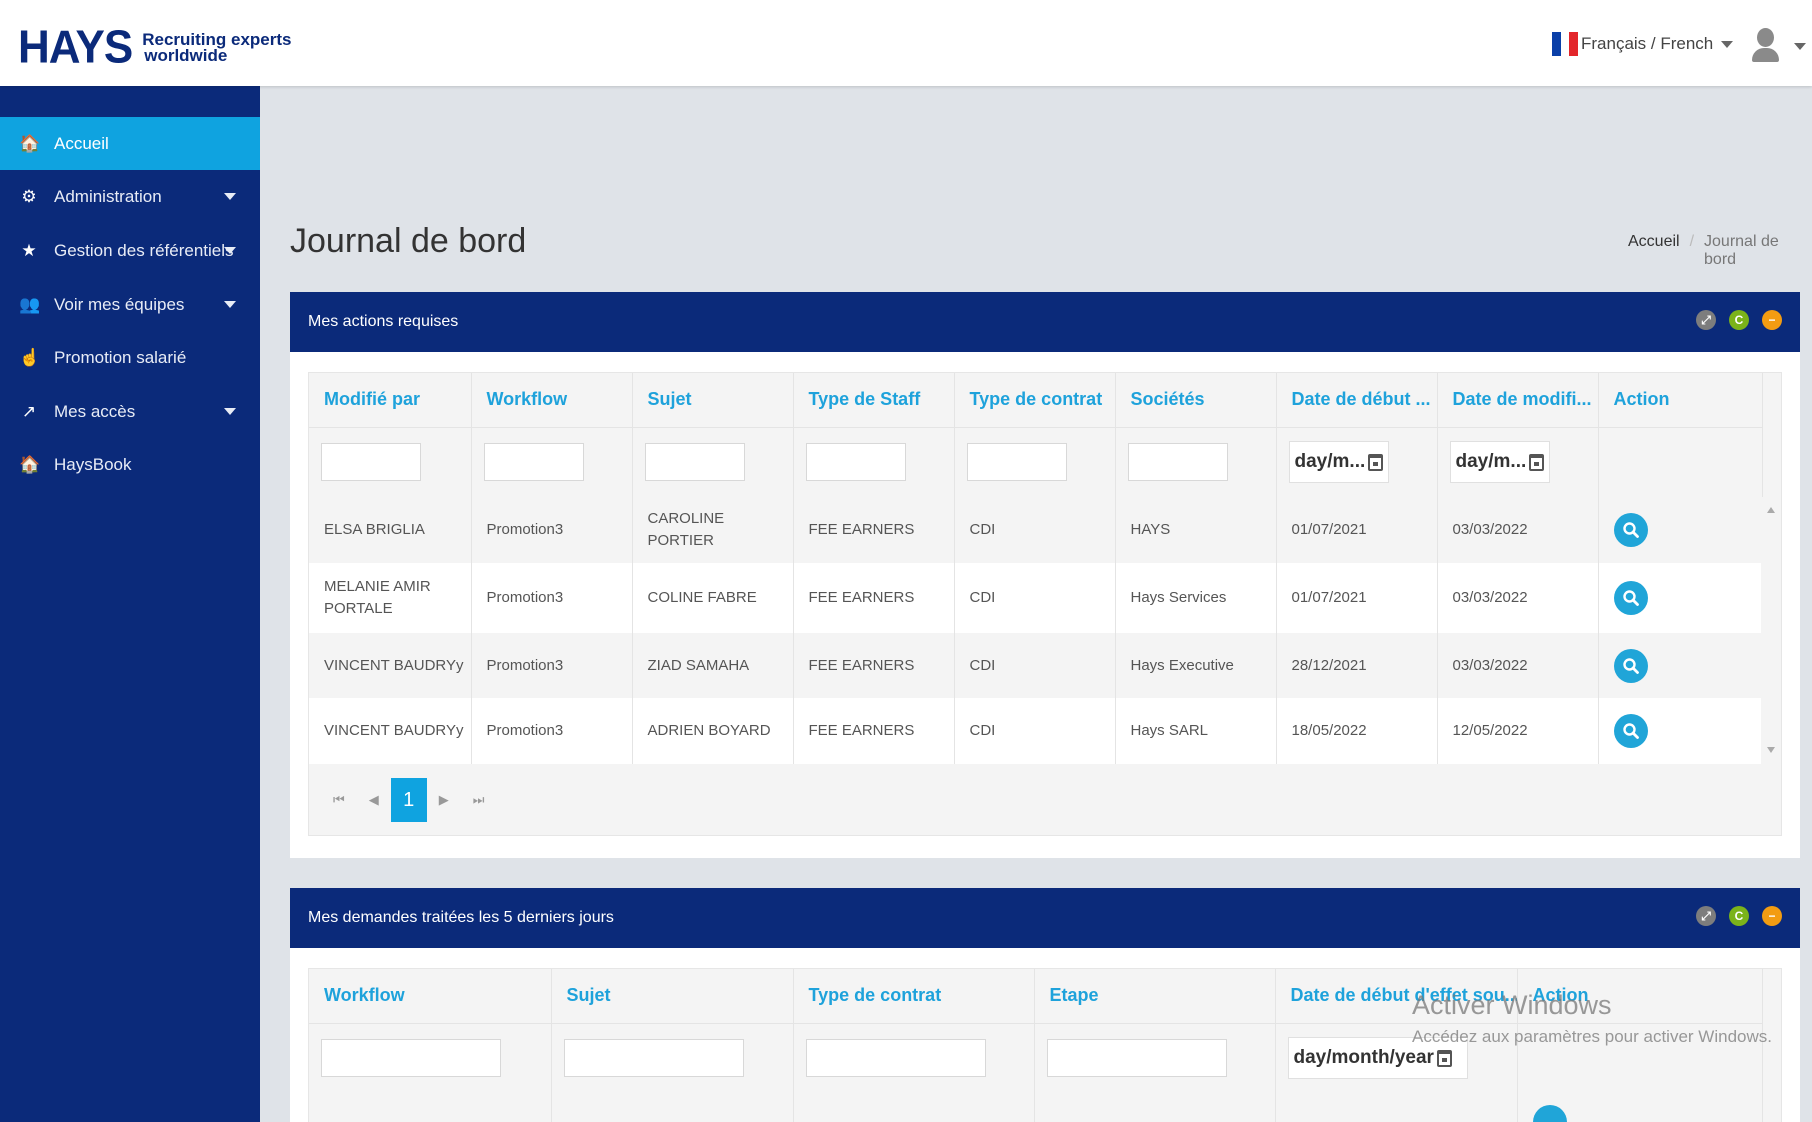 The width and height of the screenshot is (1812, 1122). What do you see at coordinates (371, 462) in the screenshot?
I see `filter-modifie-par` at bounding box center [371, 462].